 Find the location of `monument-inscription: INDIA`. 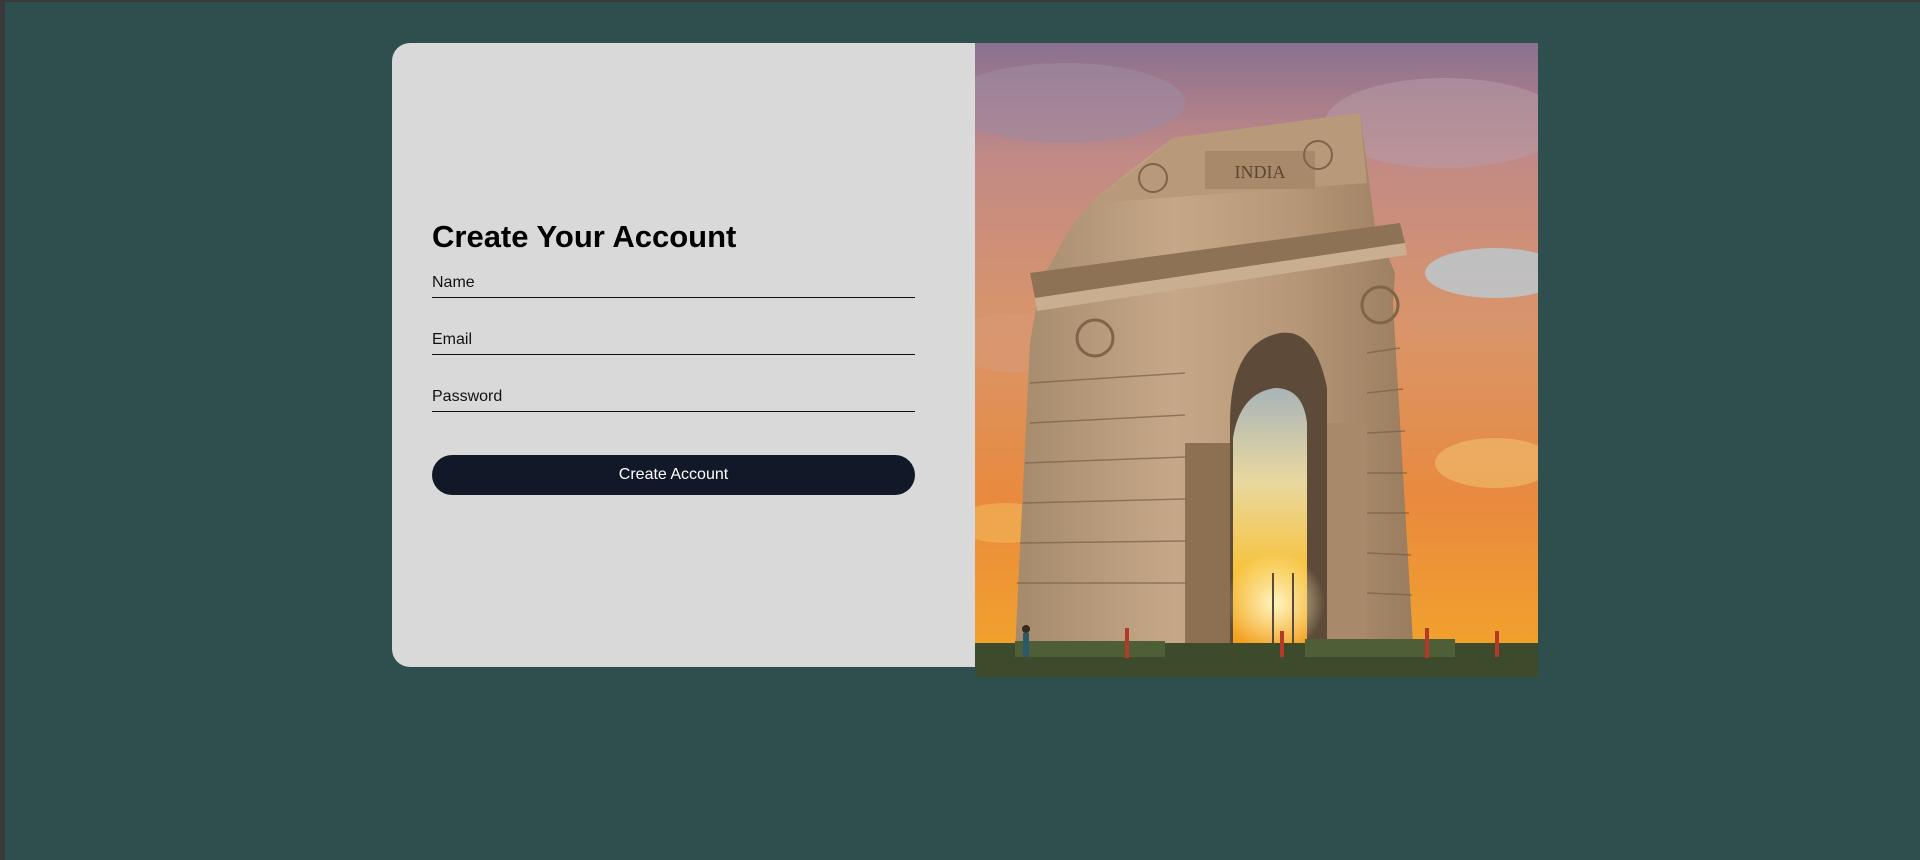

monument-inscription: INDIA is located at coordinates (1260, 172).